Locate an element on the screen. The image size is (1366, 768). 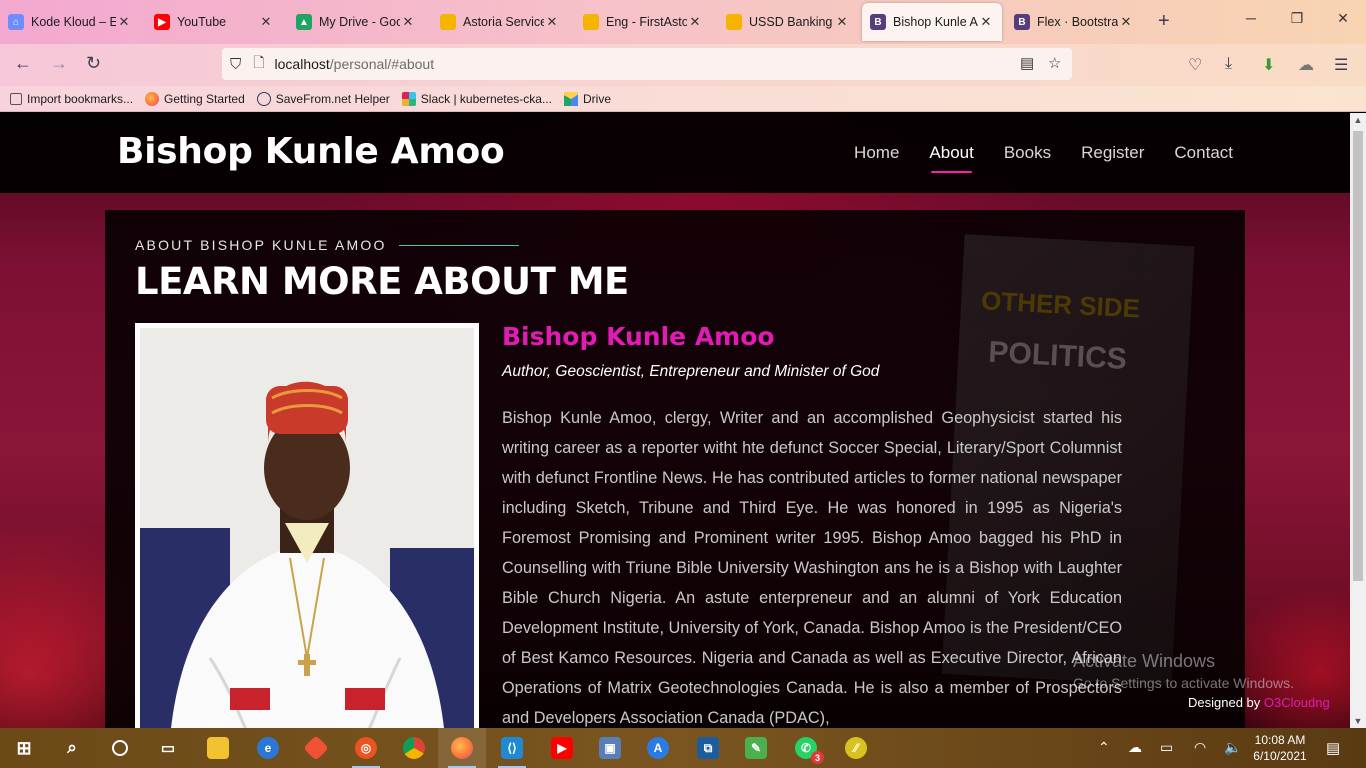
notes-icon: ✎ is located at coordinates (756, 748).